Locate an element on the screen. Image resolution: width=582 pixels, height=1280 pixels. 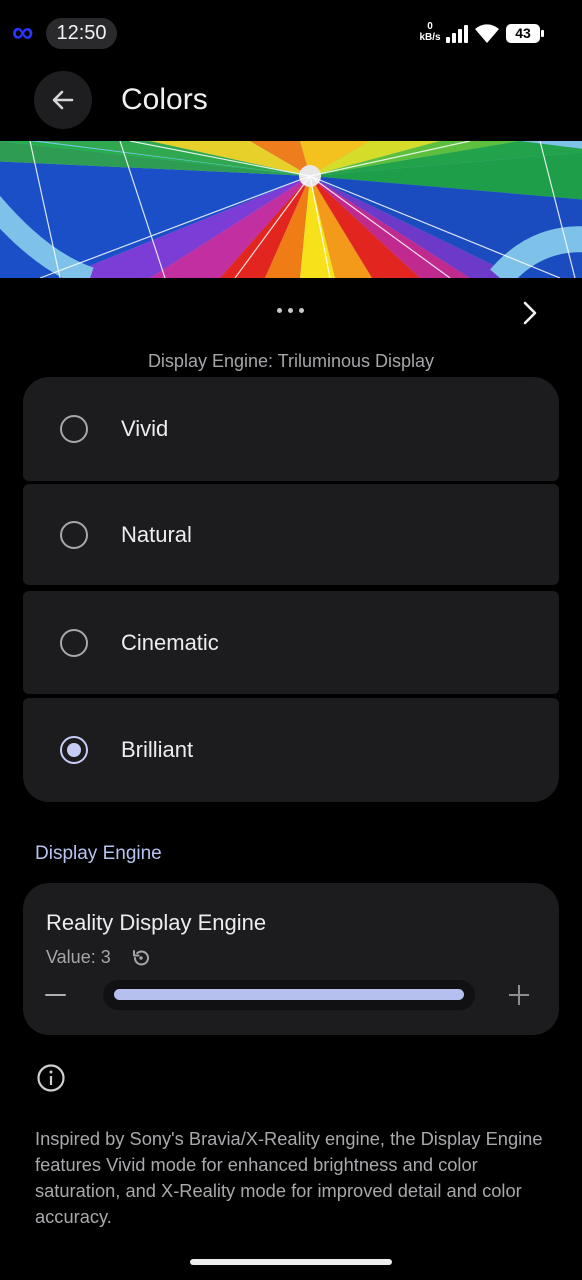
section-header-display-engine: Display Engine is located at coordinates (98, 853).